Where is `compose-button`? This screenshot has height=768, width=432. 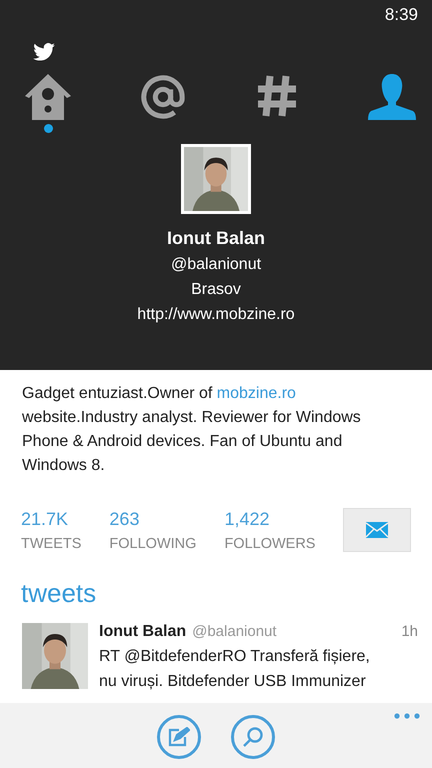 compose-button is located at coordinates (179, 737).